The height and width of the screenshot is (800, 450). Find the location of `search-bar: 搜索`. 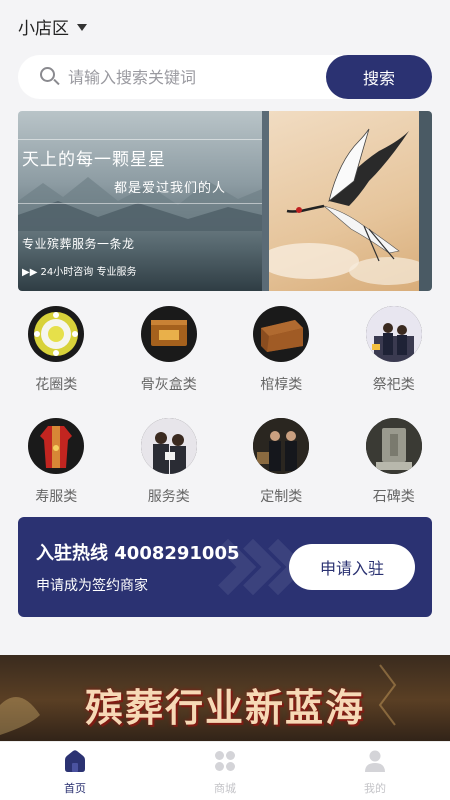

search-bar: 搜索 is located at coordinates (225, 77).